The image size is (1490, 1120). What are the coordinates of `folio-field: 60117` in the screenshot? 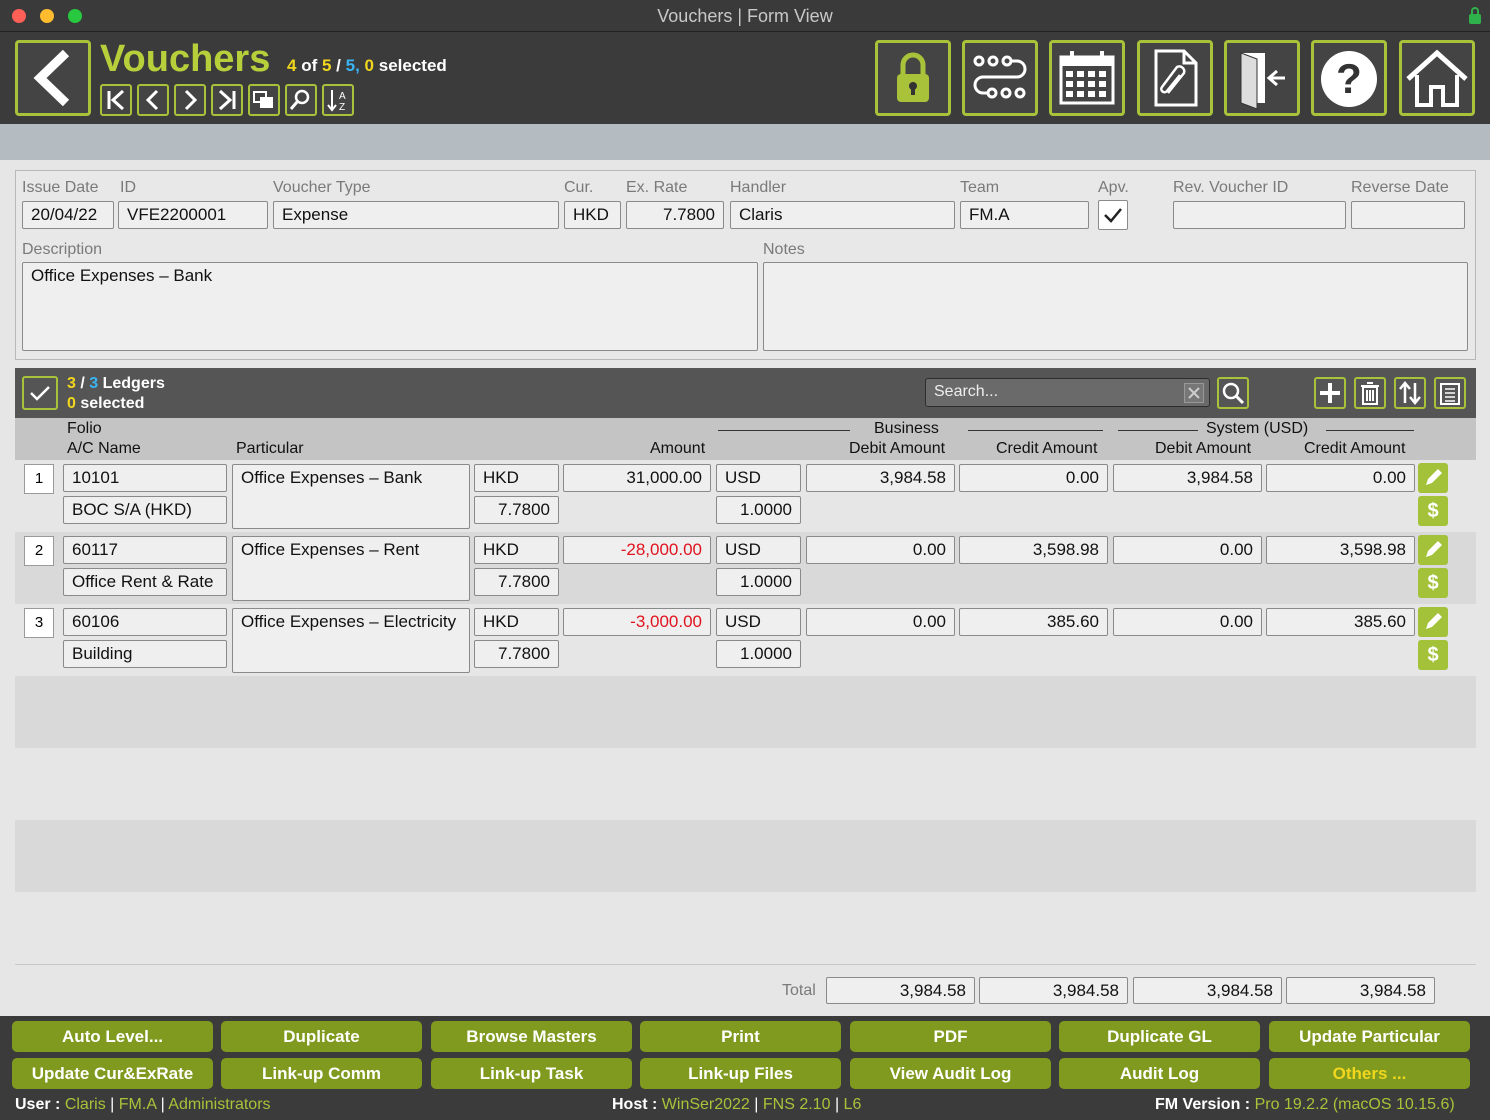 It's located at (145, 550).